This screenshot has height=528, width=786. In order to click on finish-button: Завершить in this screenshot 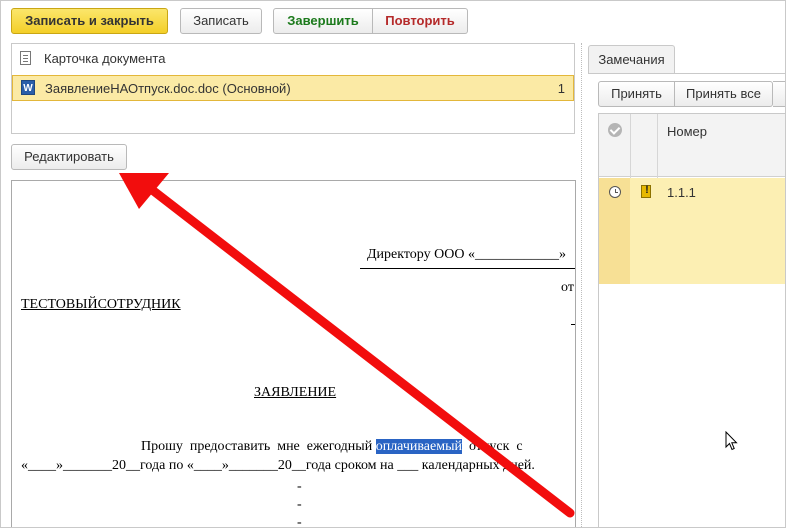, I will do `click(323, 21)`.